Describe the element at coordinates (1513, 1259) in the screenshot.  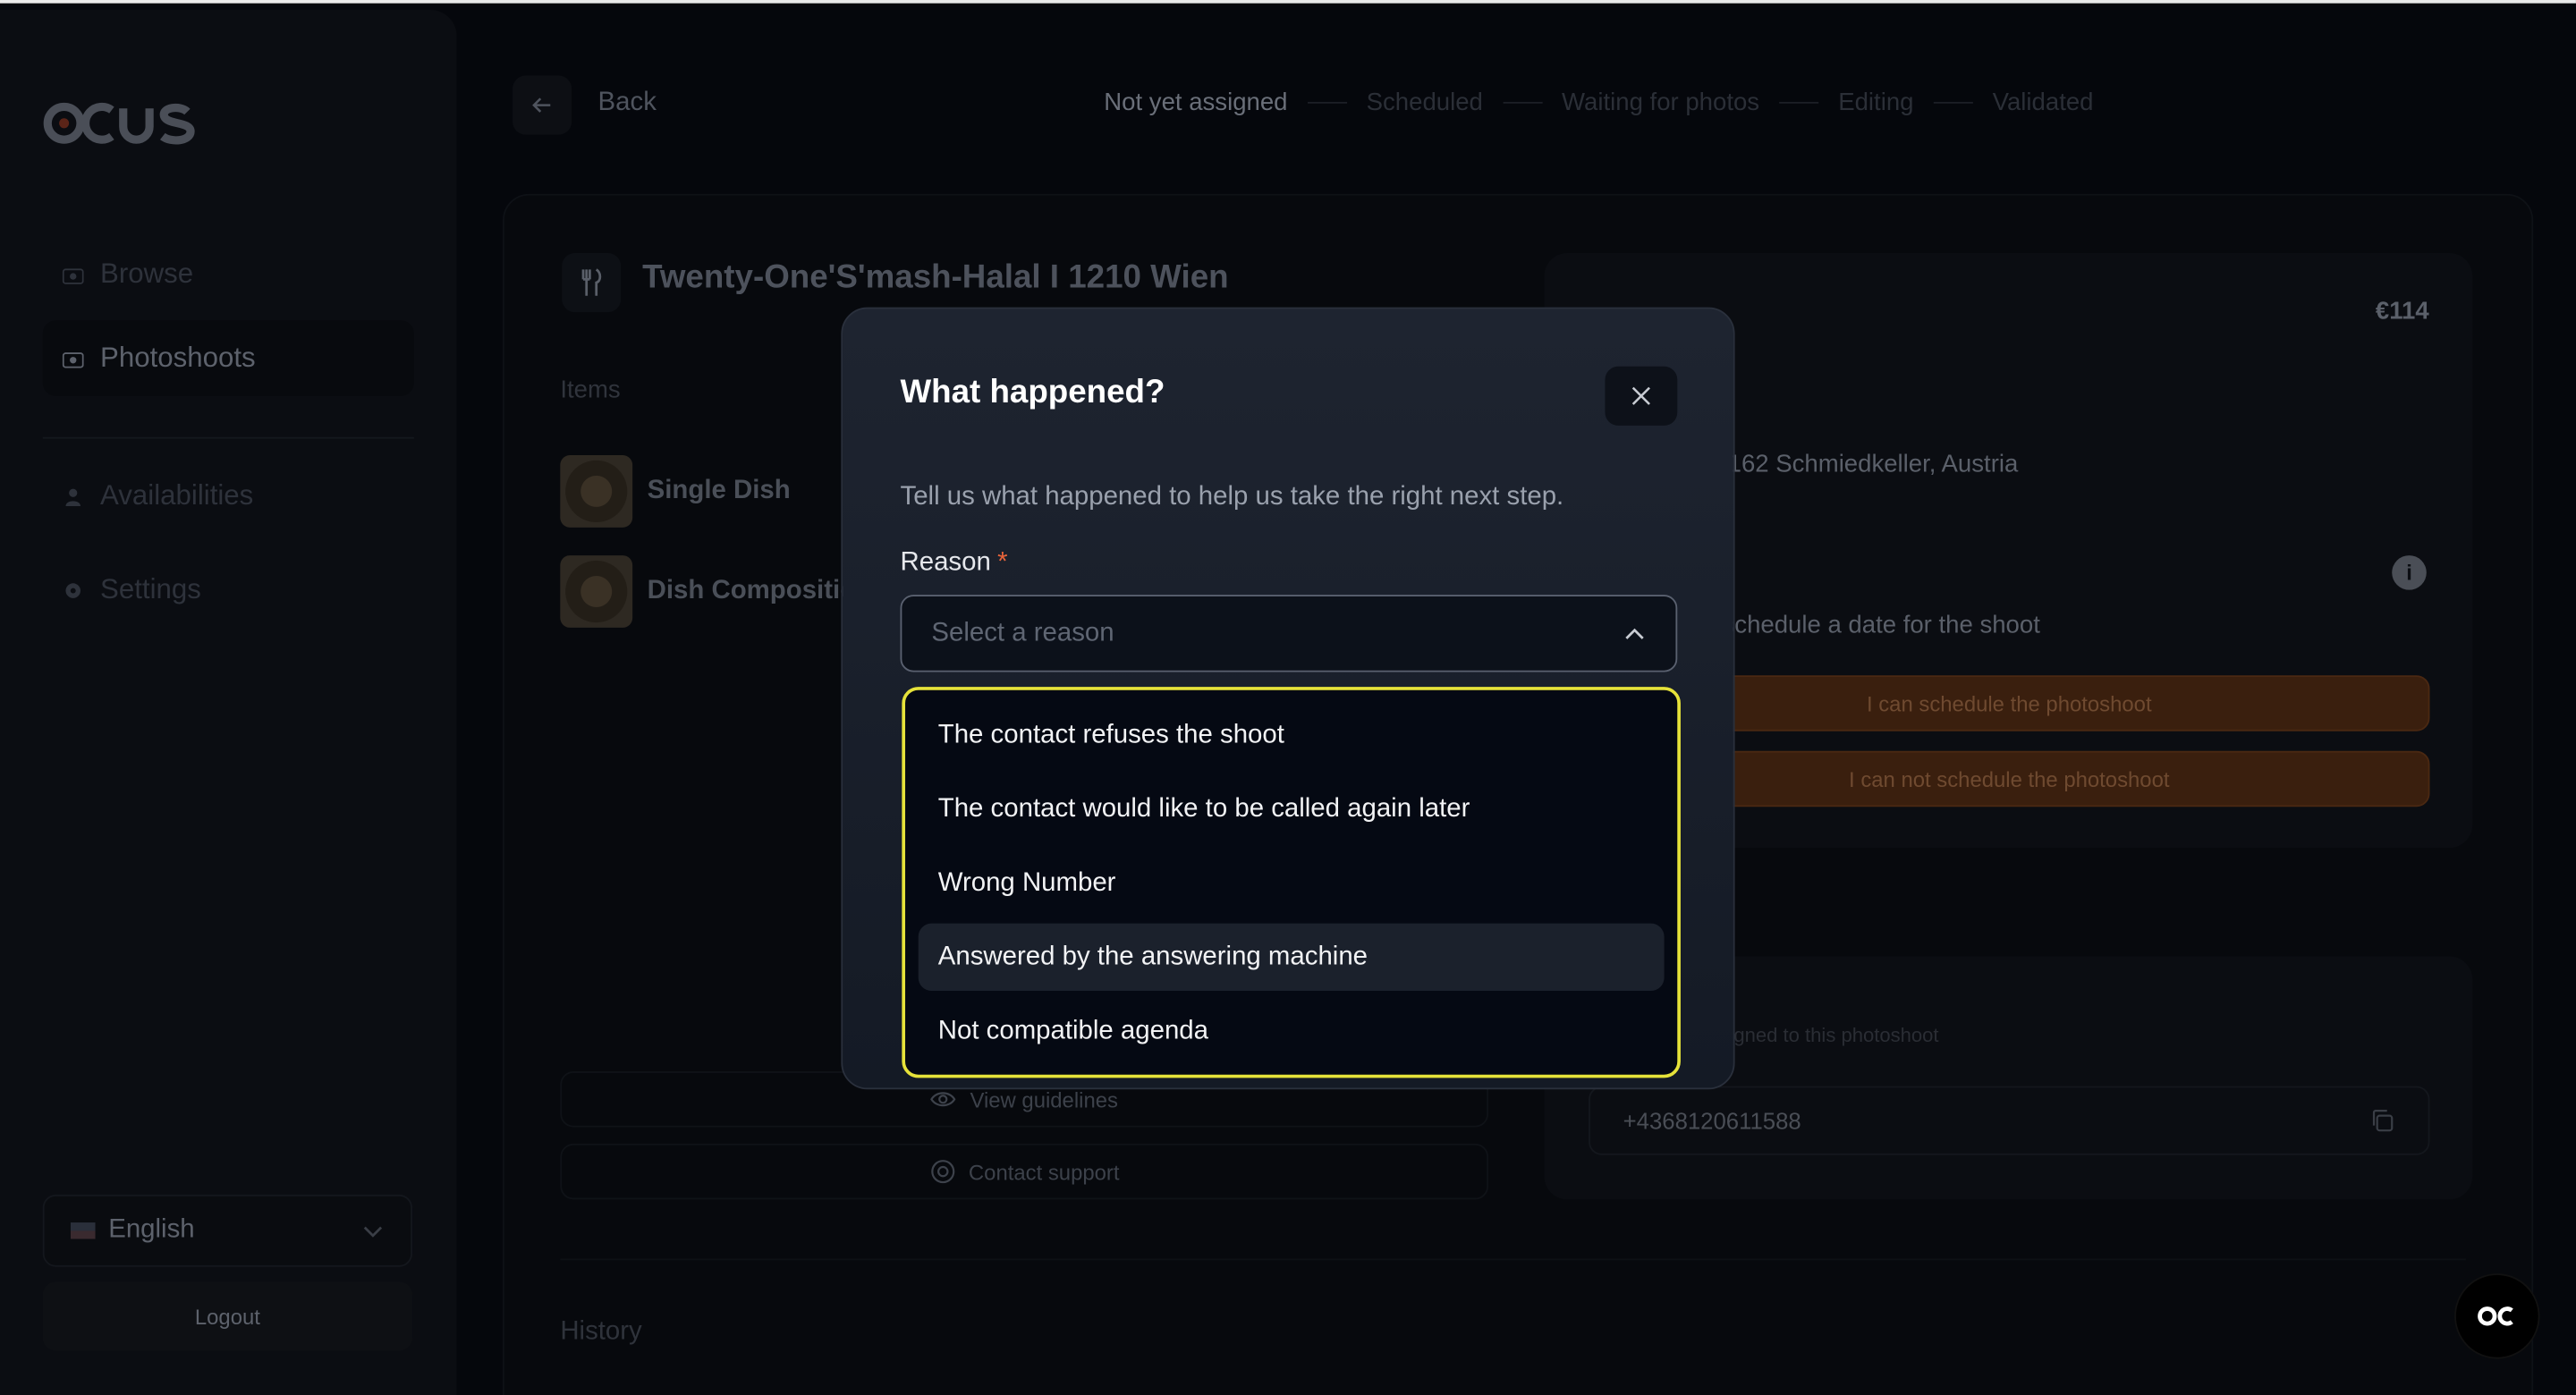
I see `section-divider` at that location.